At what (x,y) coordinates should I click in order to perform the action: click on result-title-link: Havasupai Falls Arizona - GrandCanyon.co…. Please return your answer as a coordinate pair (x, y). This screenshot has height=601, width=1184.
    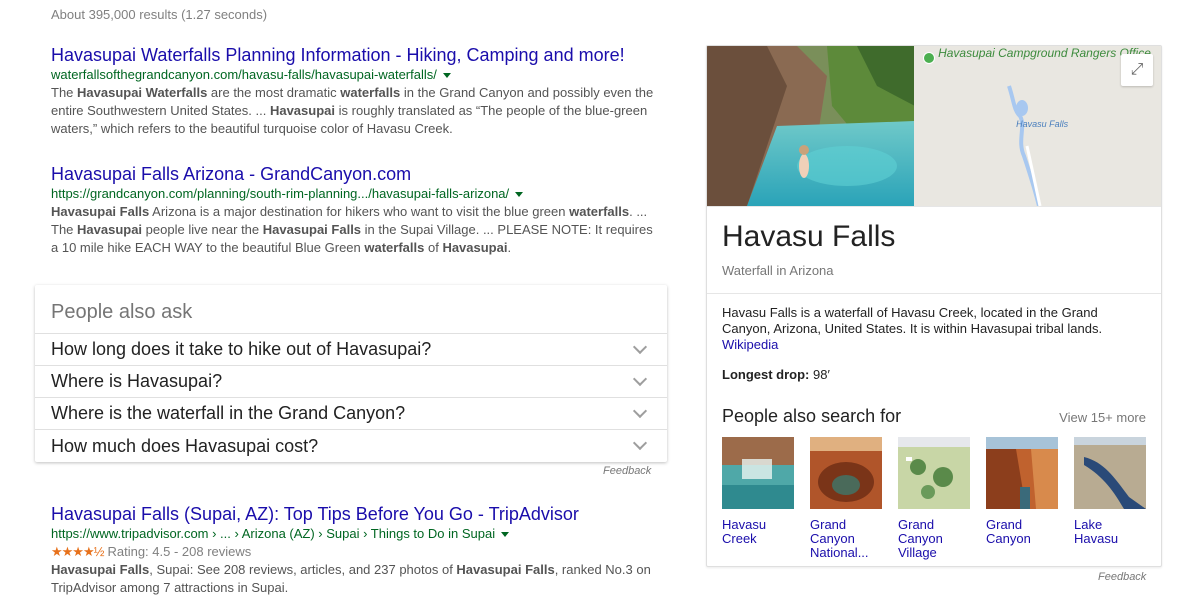
    Looking at the image, I should click on (356, 174).